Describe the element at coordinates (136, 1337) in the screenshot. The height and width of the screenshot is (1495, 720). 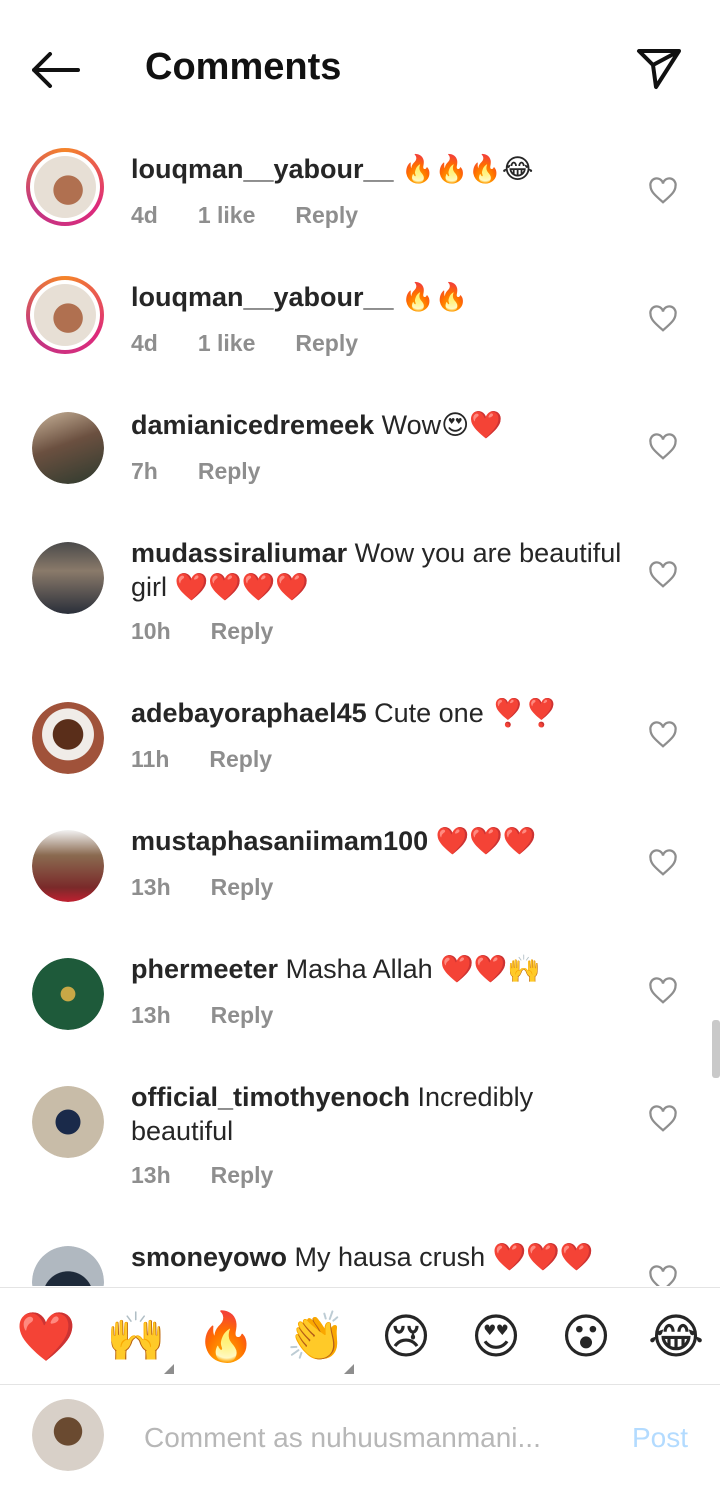
I see `raised-hands-icon: 🙌` at that location.